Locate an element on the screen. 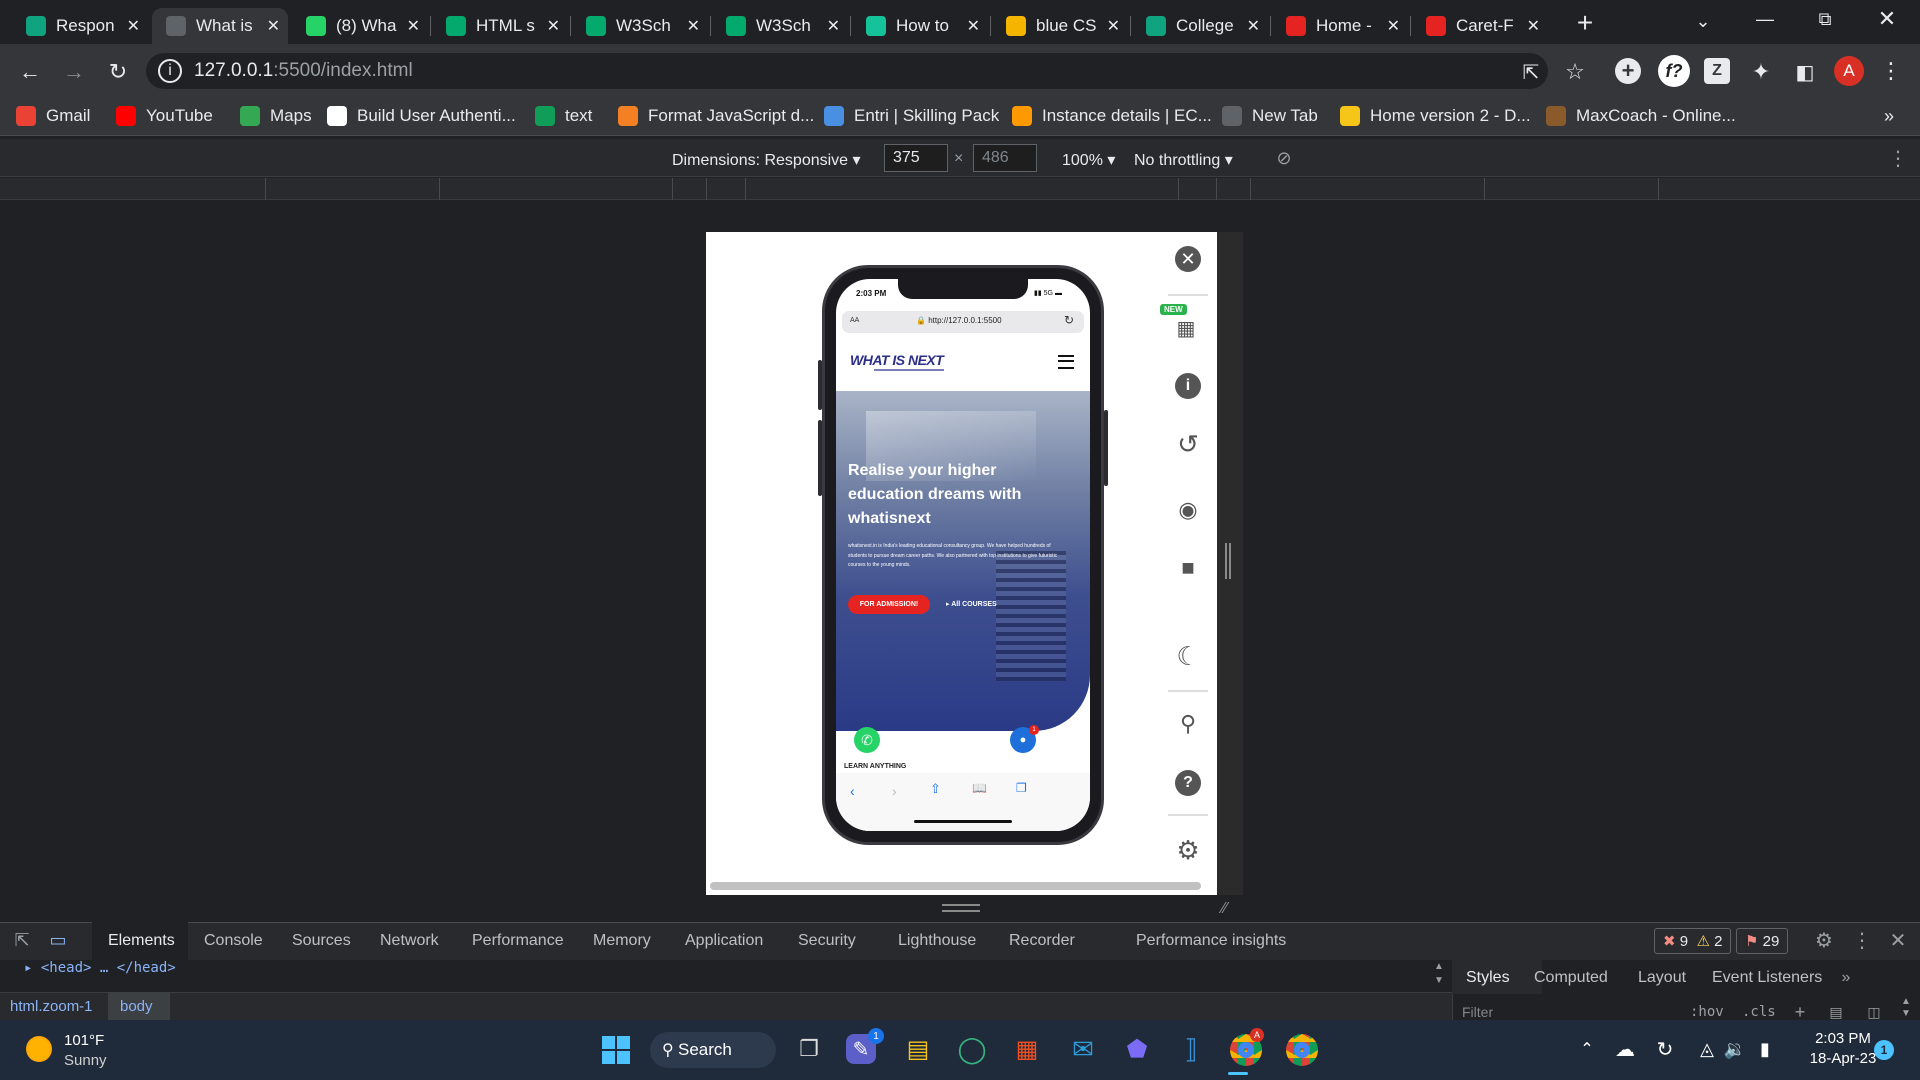  cls-toggle: .cls is located at coordinates (1759, 1012).